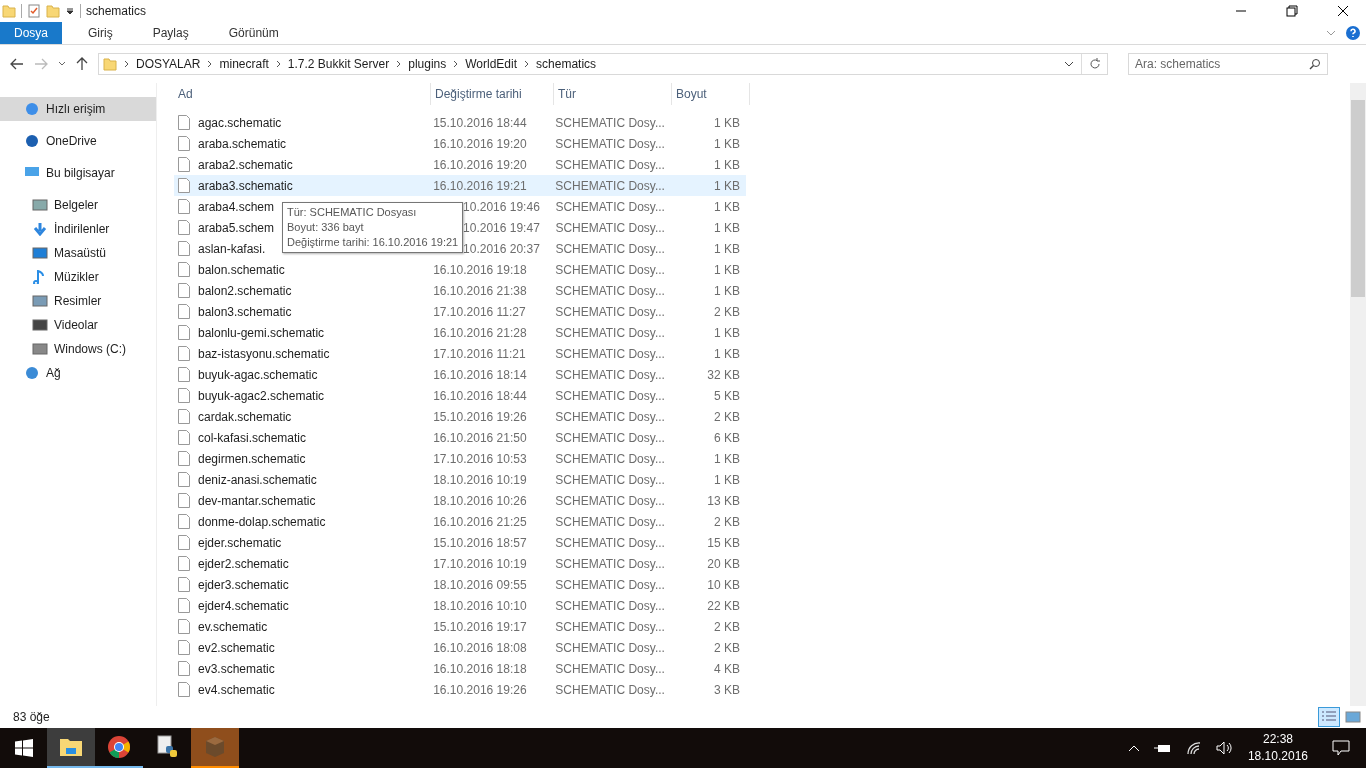 This screenshot has height=768, width=1366. Describe the element at coordinates (1193, 748) in the screenshot. I see `wifi-icon` at that location.